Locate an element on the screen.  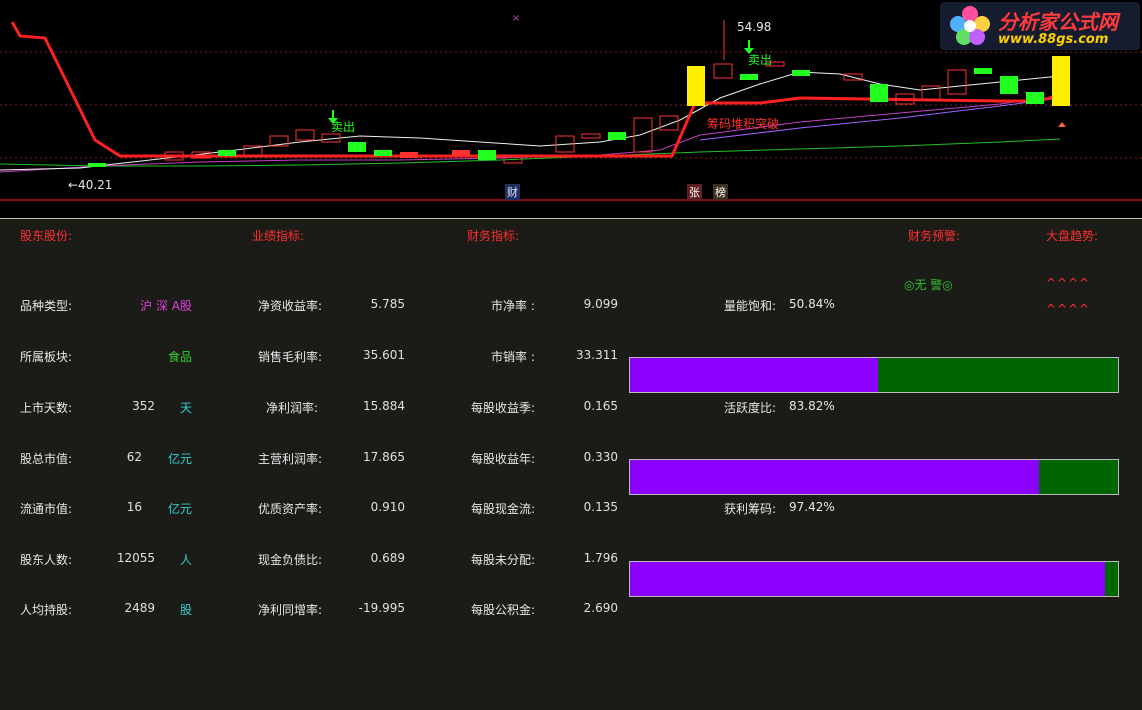
type-label: 品种类型: is located at coordinates (46, 306).